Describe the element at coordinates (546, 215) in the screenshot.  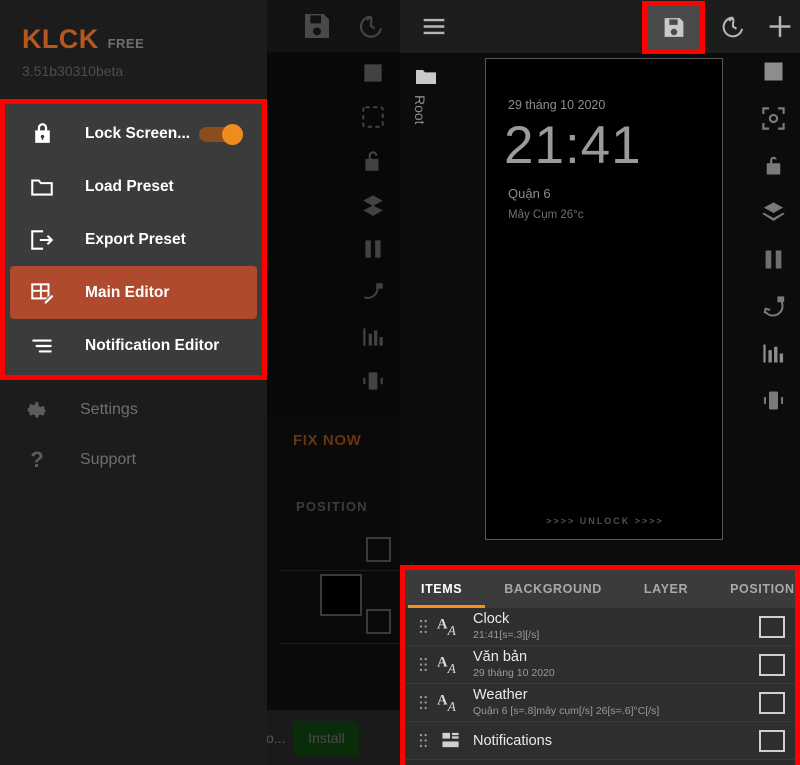
I see `preview-weather: Mây Cụm 26°c` at that location.